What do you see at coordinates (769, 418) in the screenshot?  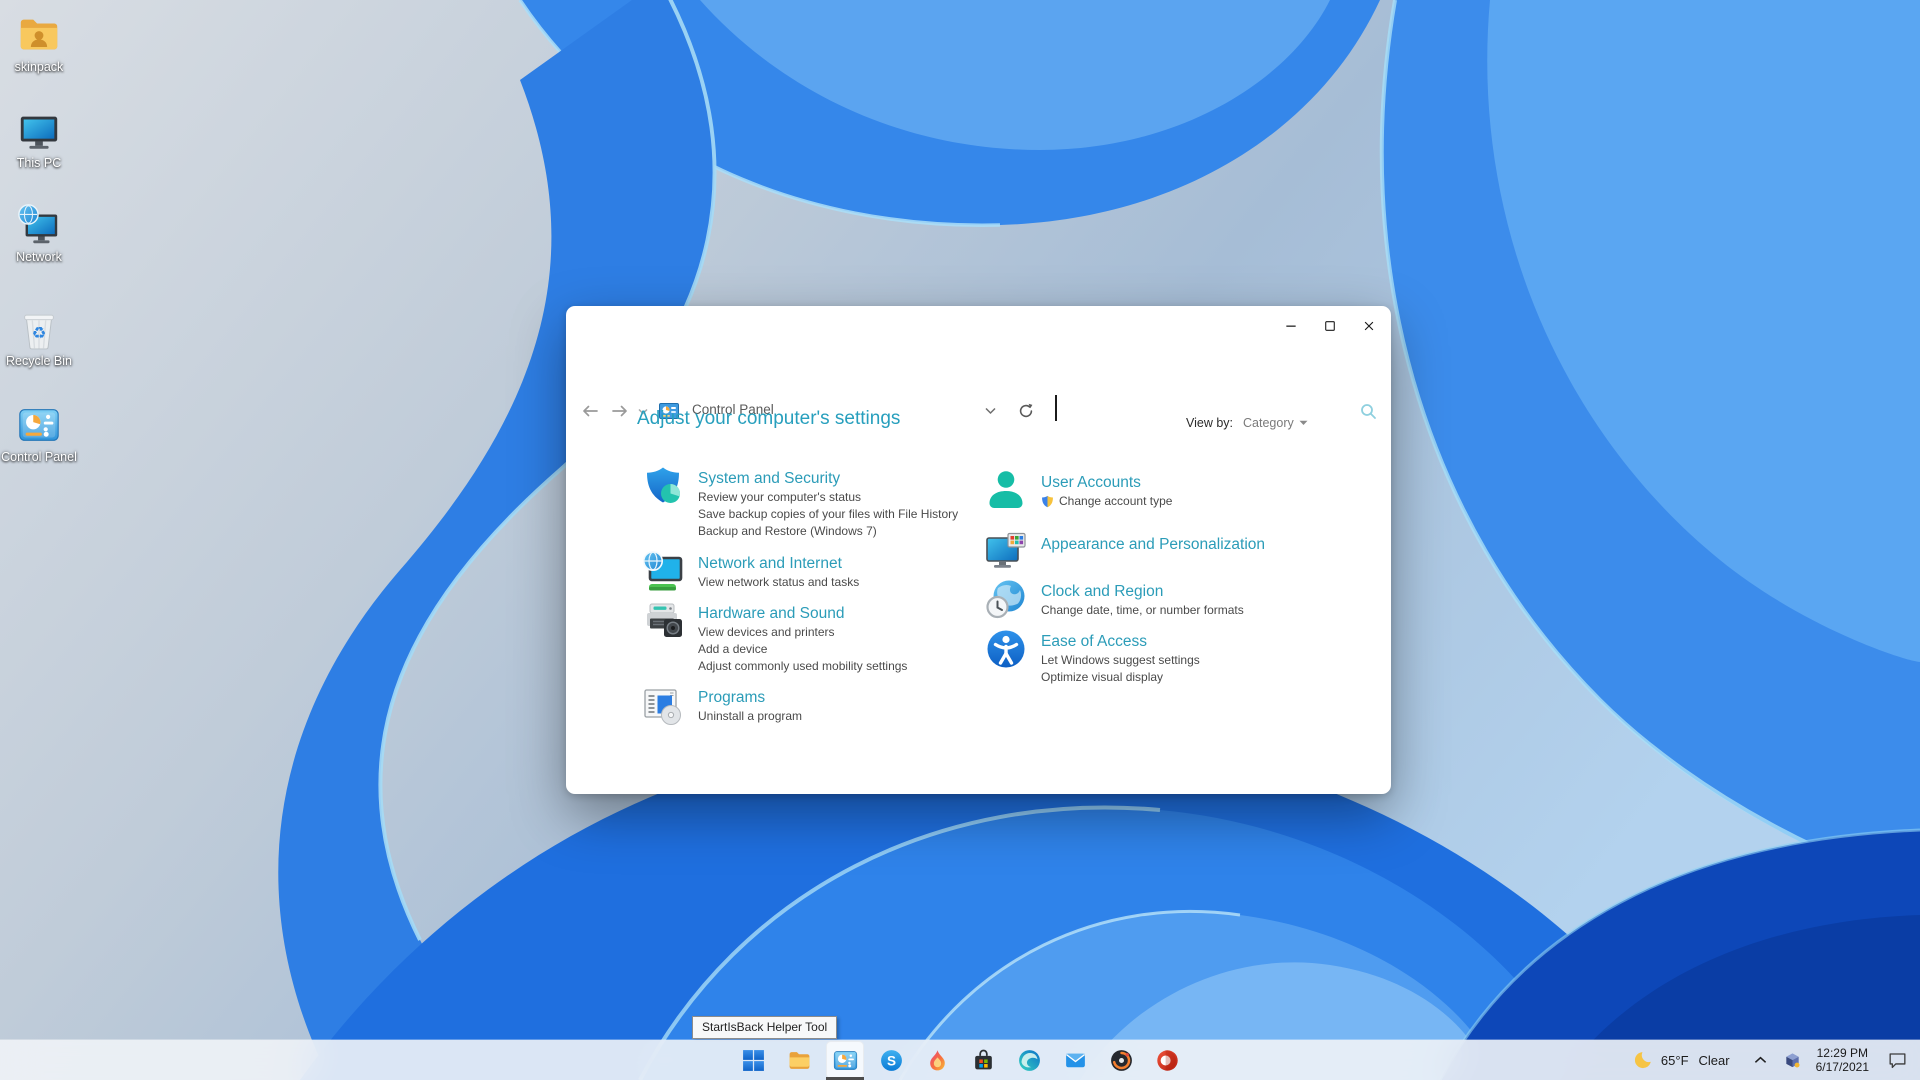 I see `page-title: Adjust your computer's settings` at bounding box center [769, 418].